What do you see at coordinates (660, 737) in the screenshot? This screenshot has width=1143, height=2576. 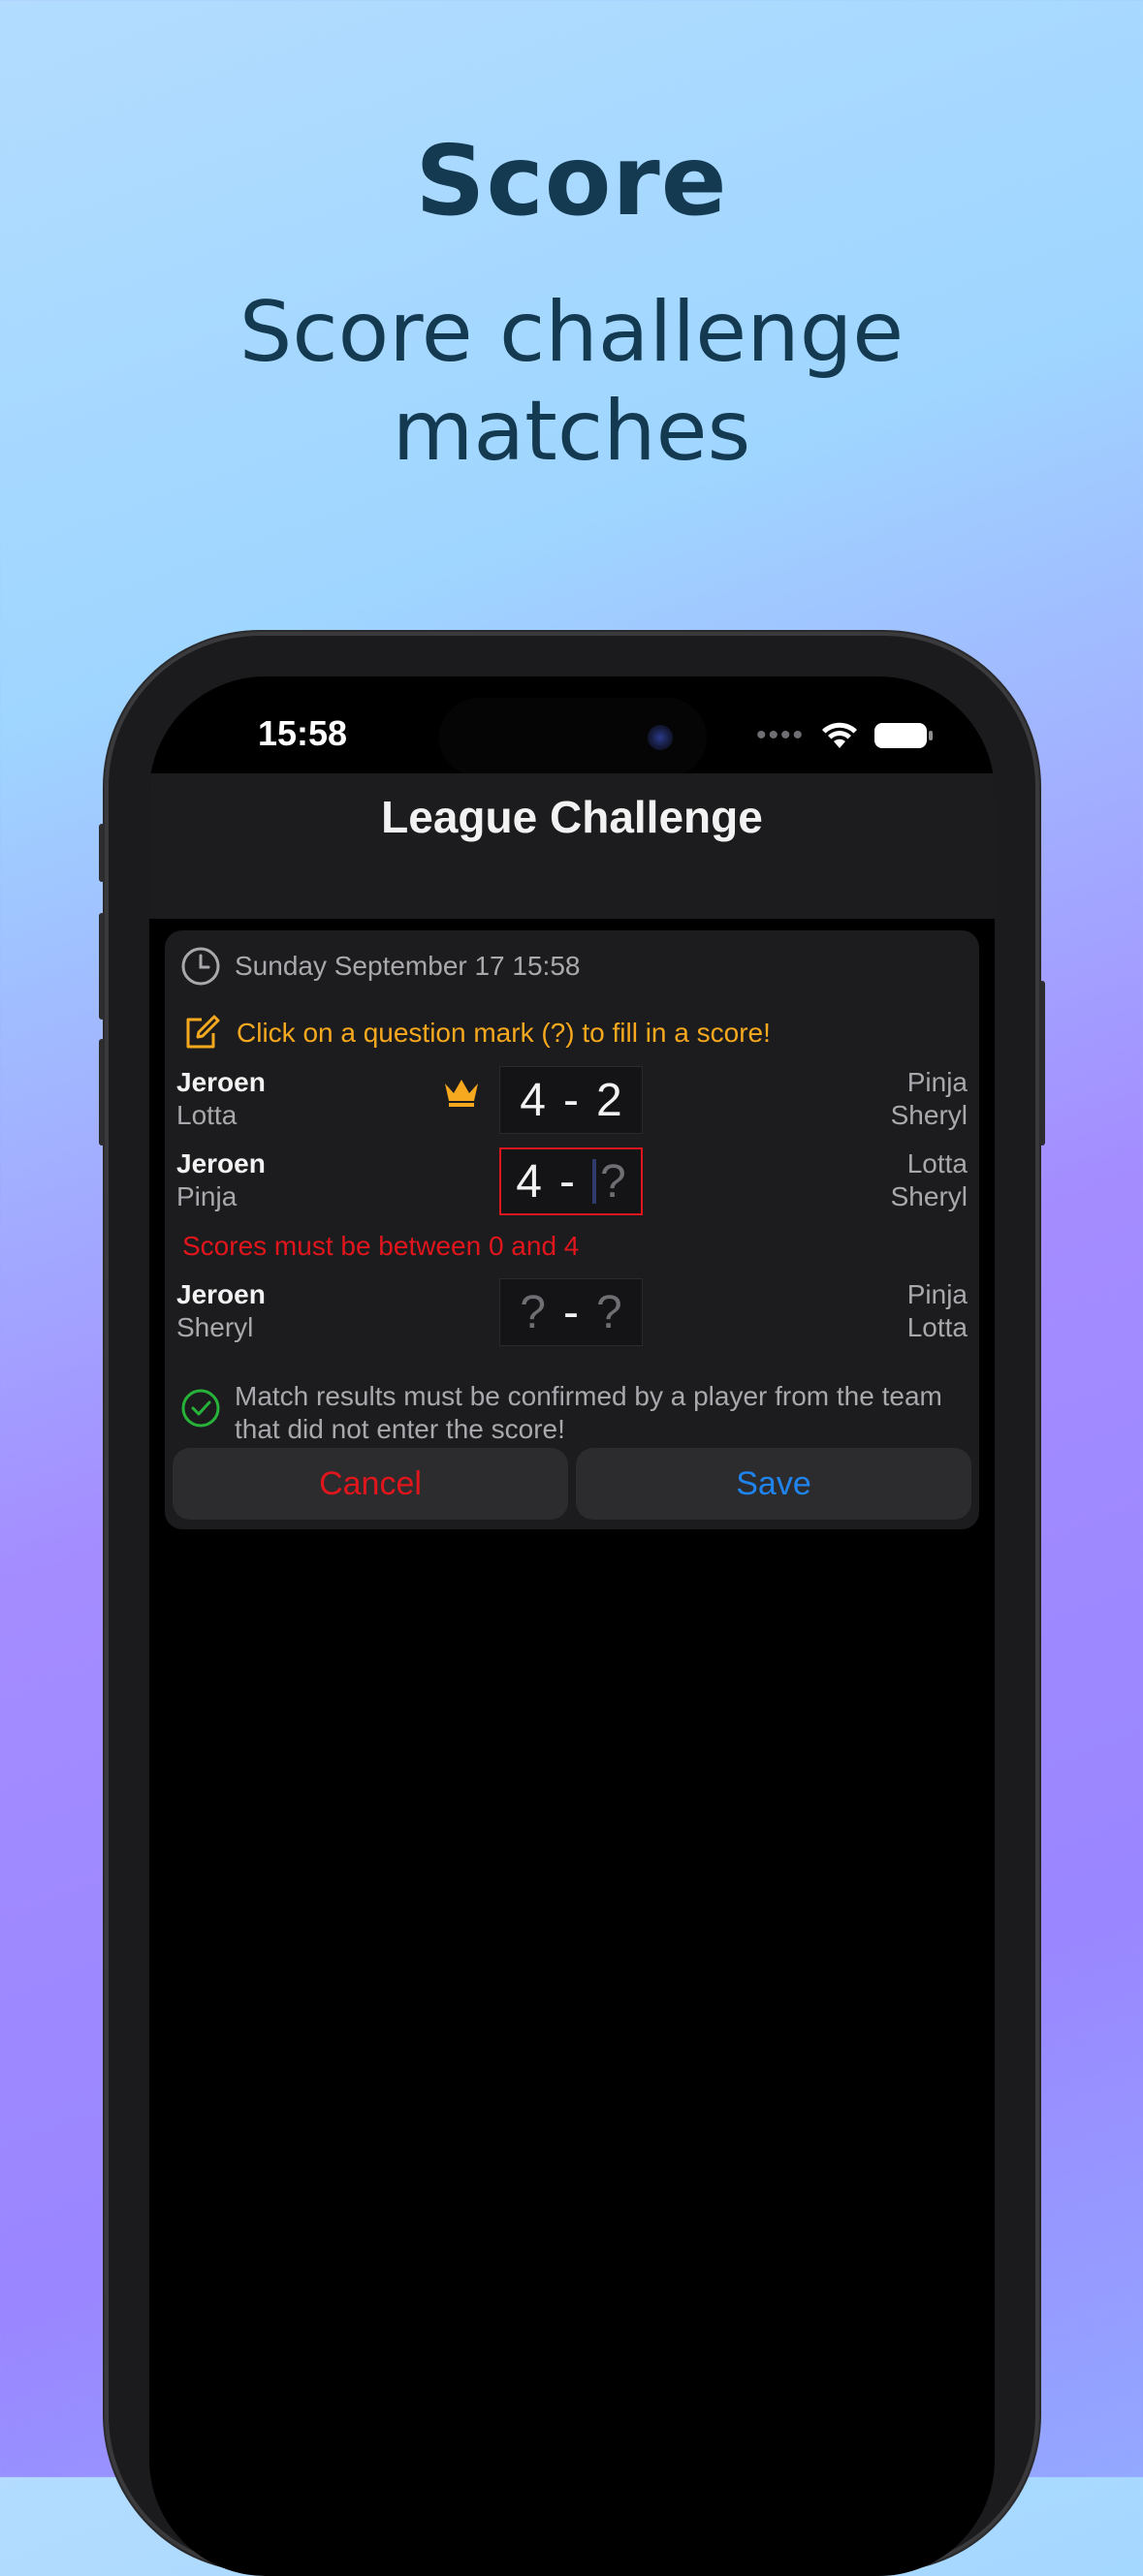 I see `camera-icon` at bounding box center [660, 737].